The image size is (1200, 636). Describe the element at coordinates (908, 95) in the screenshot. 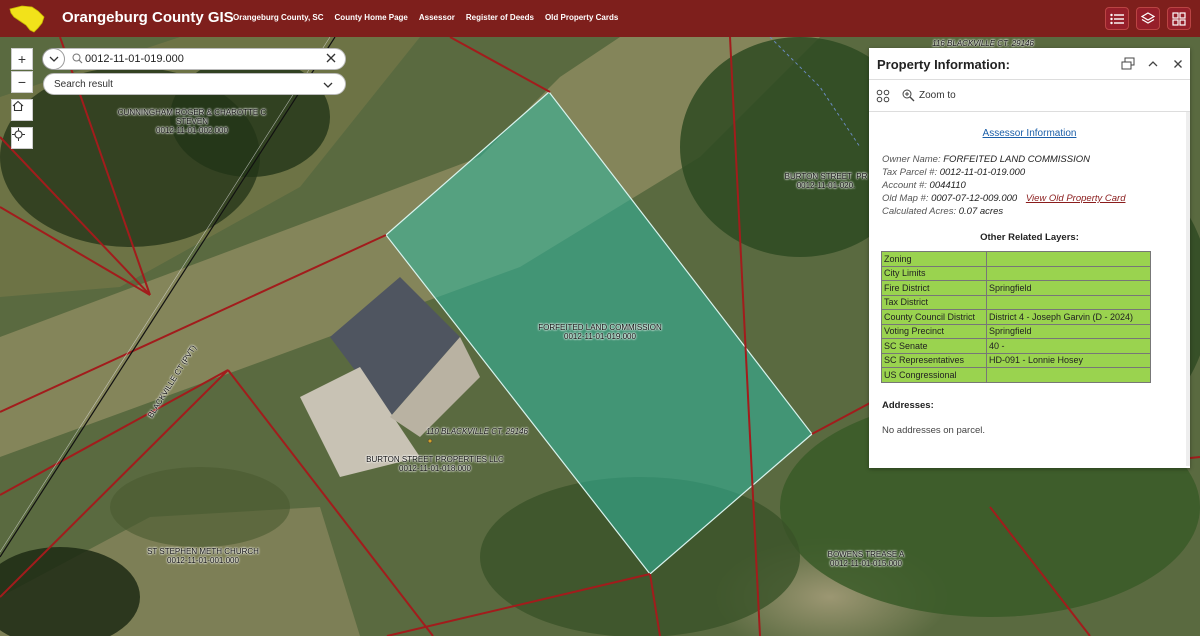

I see `zoom-in-magnifier-icon` at that location.